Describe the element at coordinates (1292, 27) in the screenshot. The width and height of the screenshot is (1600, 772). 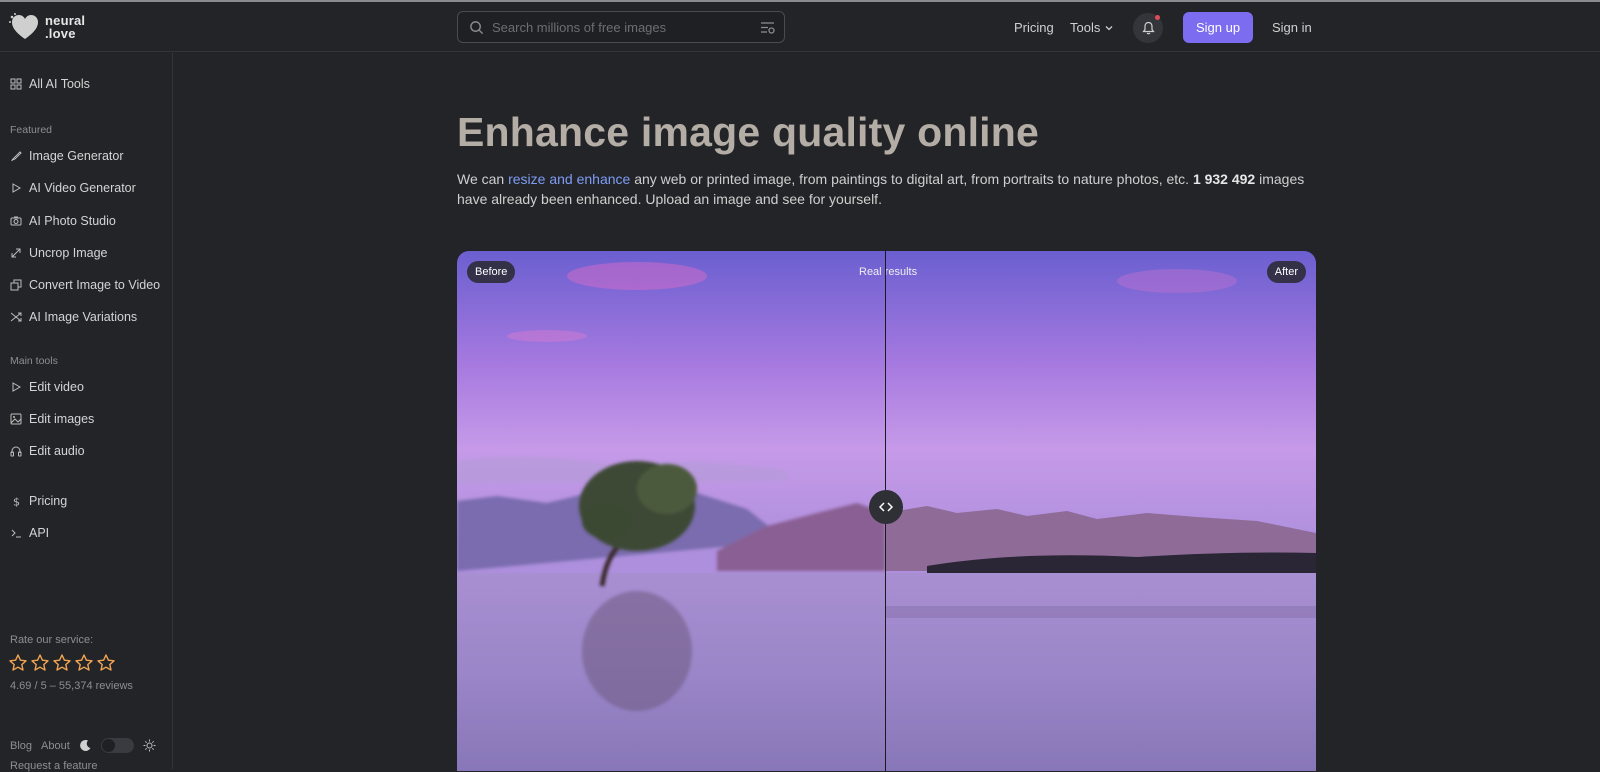
I see `sign-in-link: Sign in` at that location.